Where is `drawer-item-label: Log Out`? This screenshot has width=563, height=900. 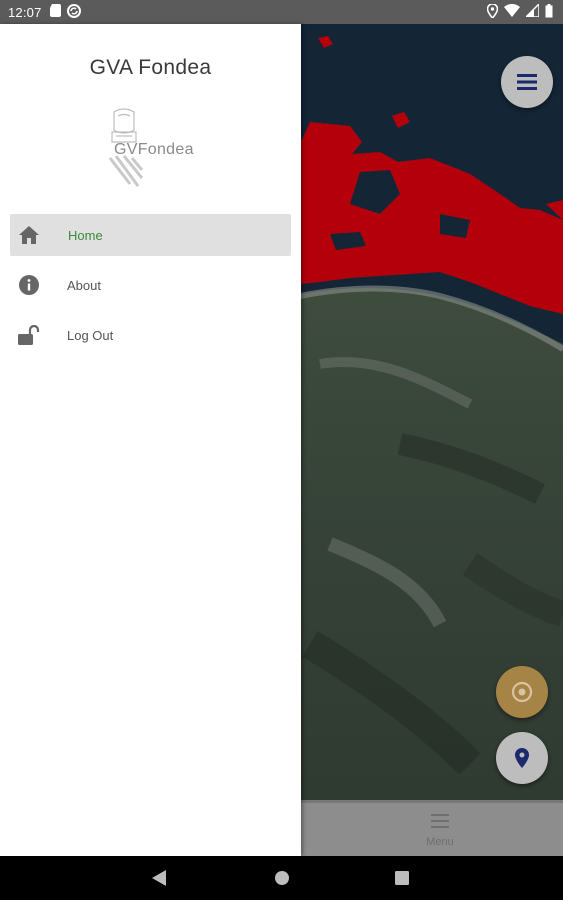
drawer-item-label: Log Out is located at coordinates (90, 335).